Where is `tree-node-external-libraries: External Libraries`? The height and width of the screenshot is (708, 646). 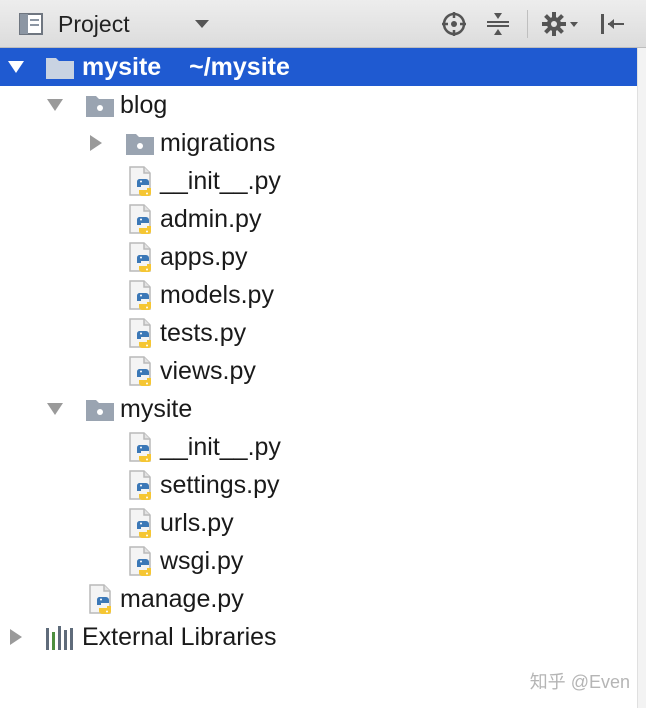 tree-node-external-libraries: External Libraries is located at coordinates (318, 637).